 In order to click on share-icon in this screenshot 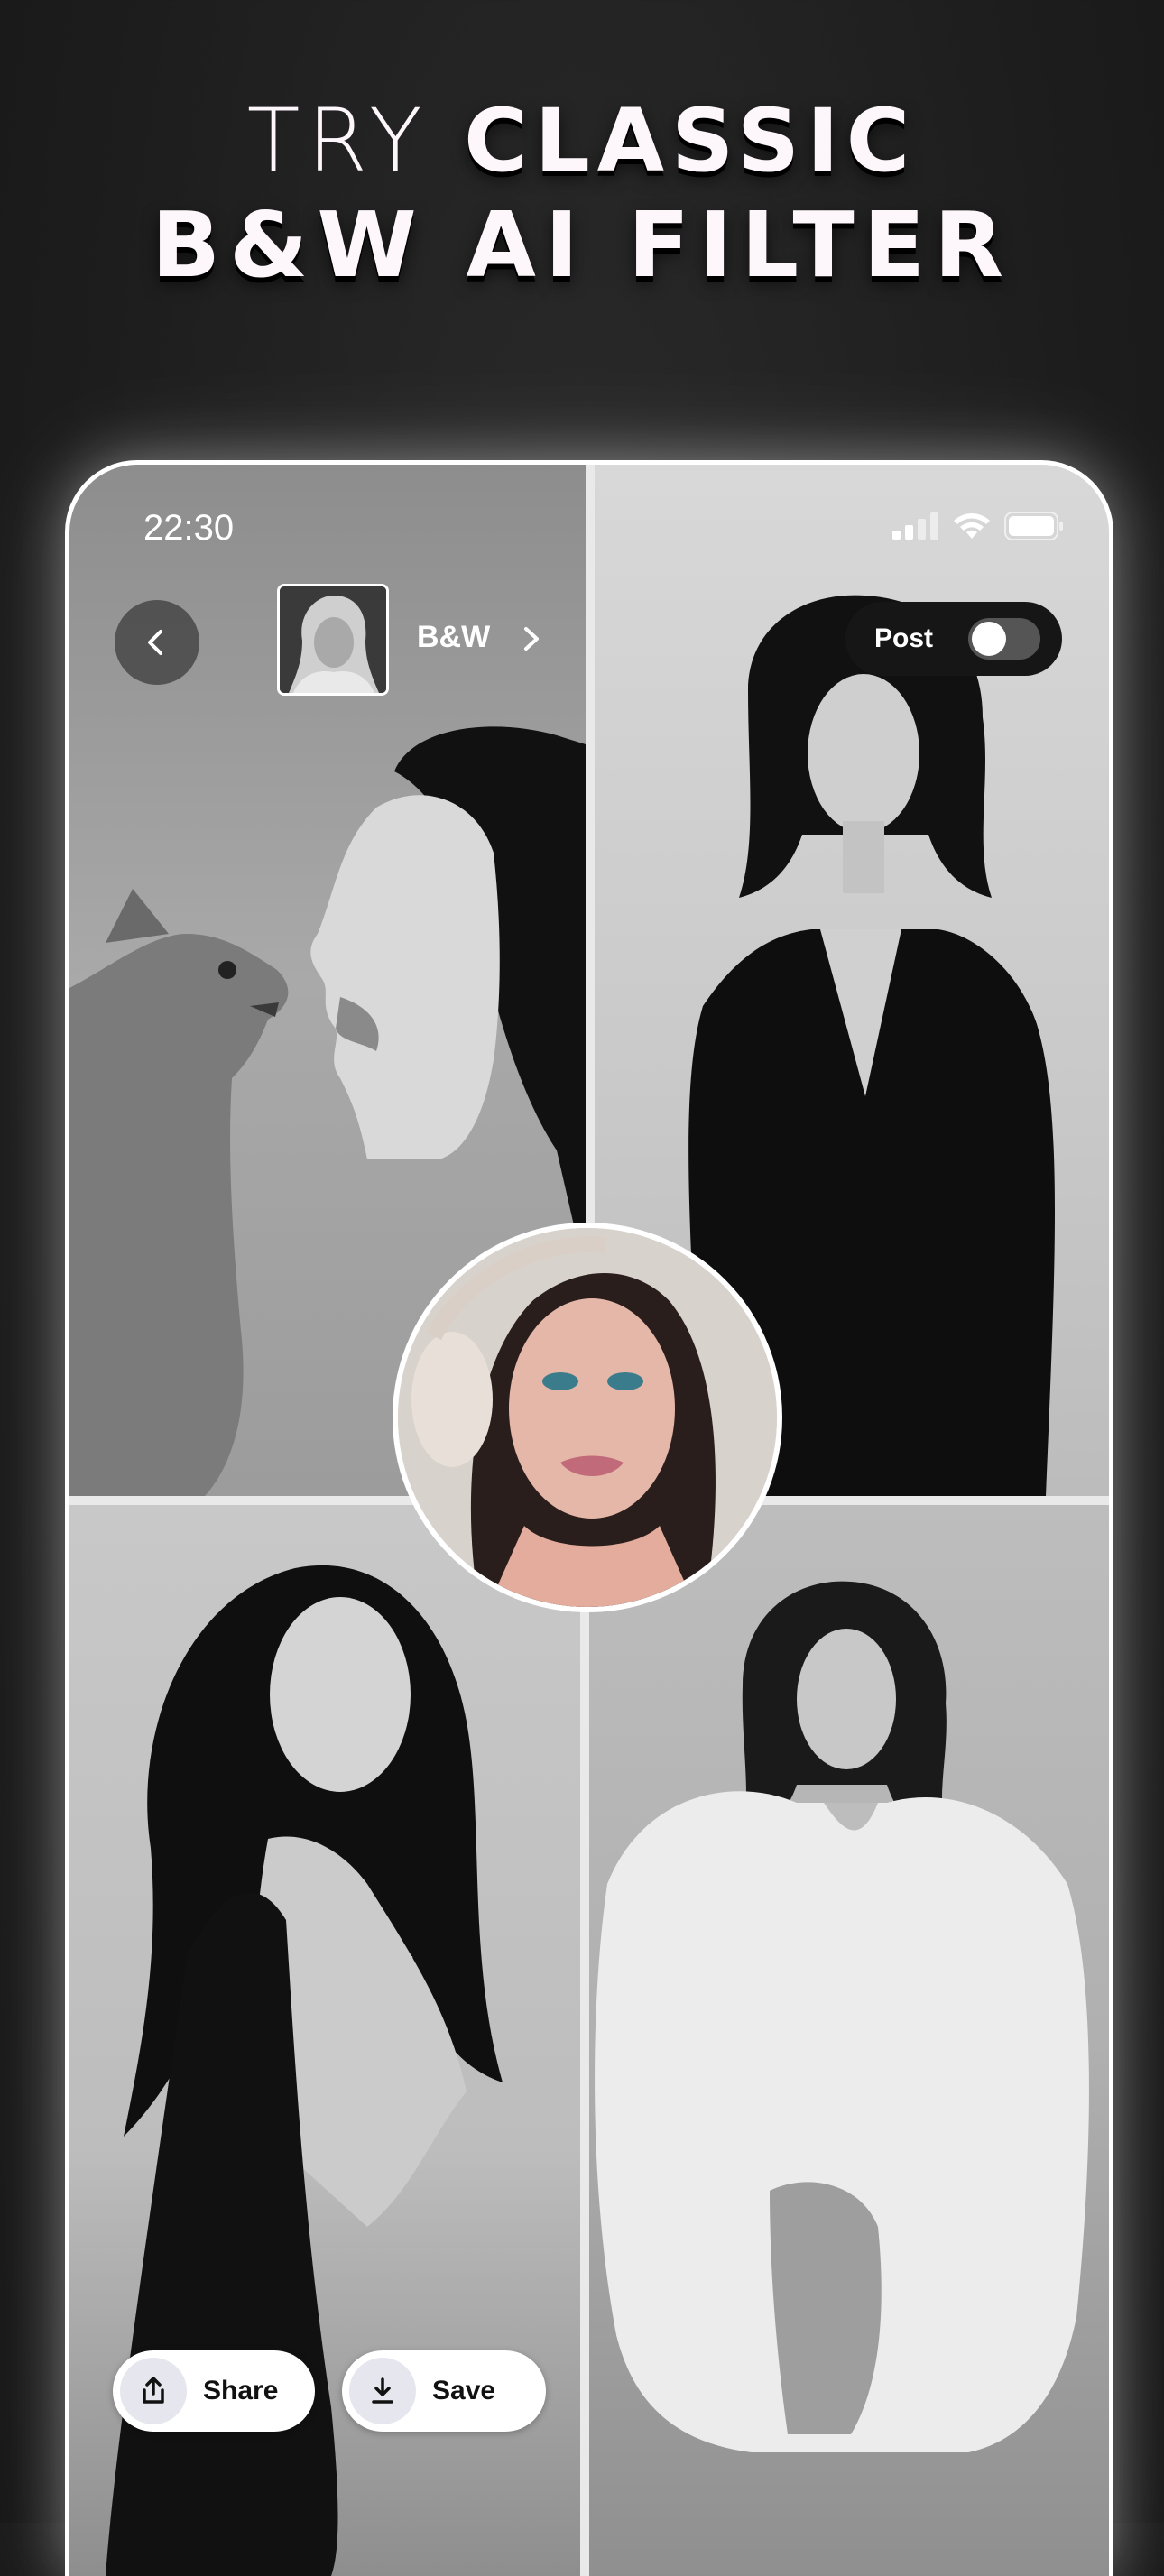, I will do `click(153, 2390)`.